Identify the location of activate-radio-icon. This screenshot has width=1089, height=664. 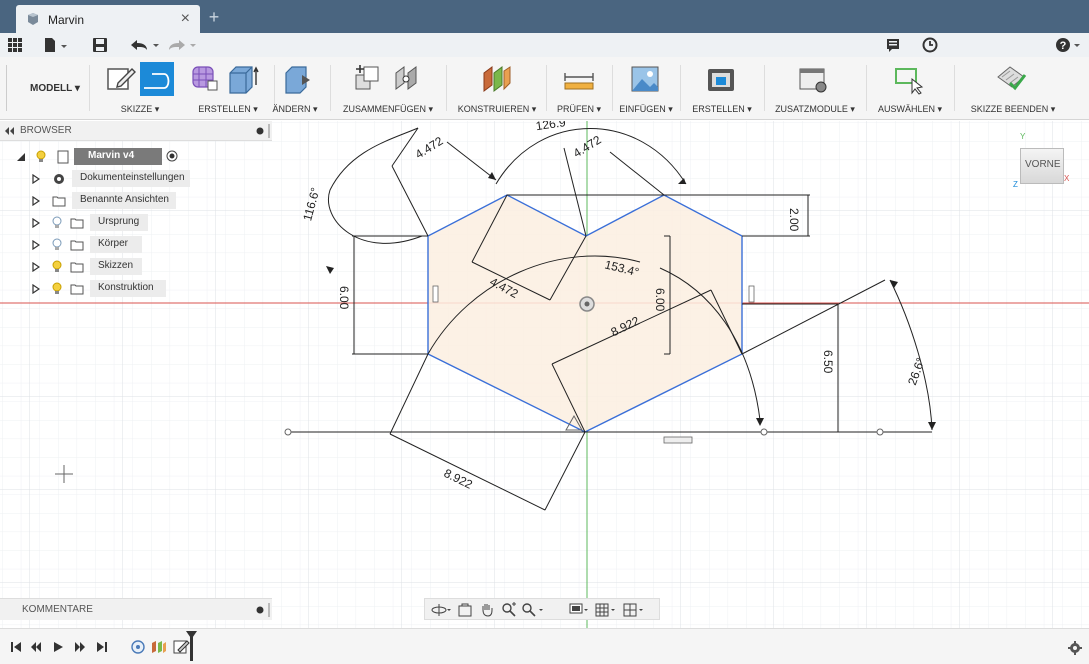
(172, 156).